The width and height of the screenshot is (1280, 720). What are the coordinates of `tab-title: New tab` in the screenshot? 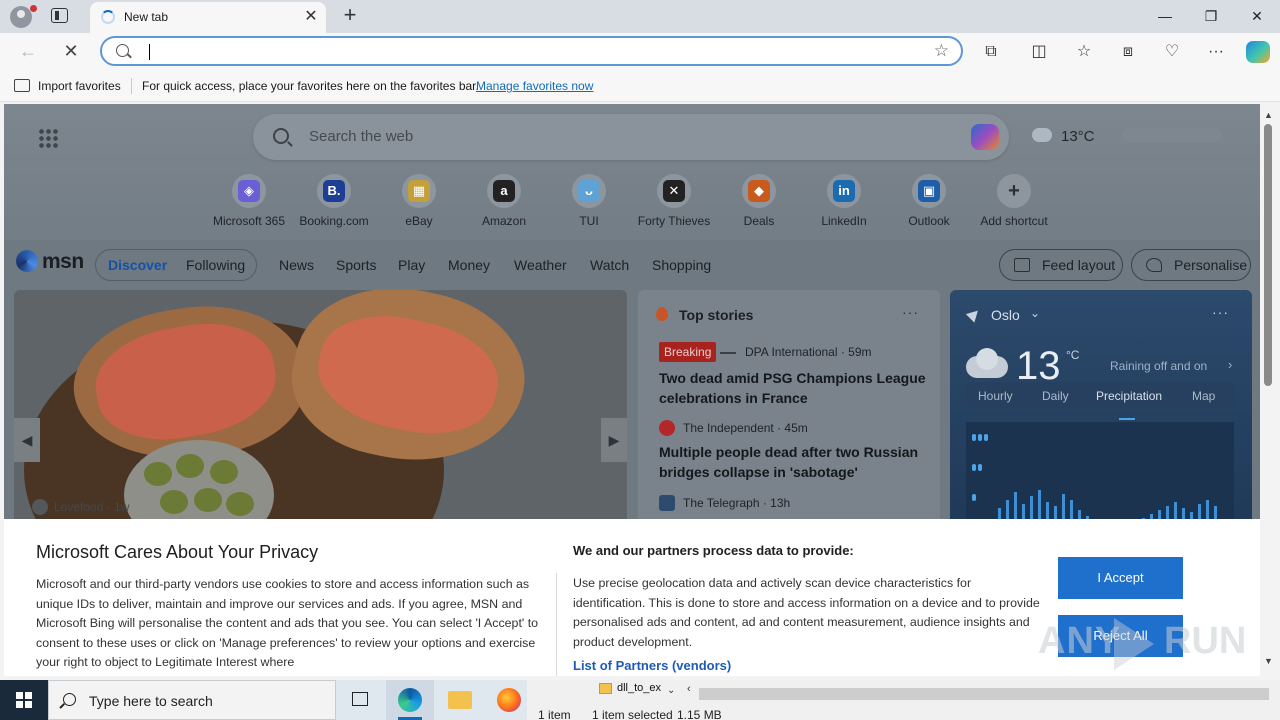 It's located at (146, 17).